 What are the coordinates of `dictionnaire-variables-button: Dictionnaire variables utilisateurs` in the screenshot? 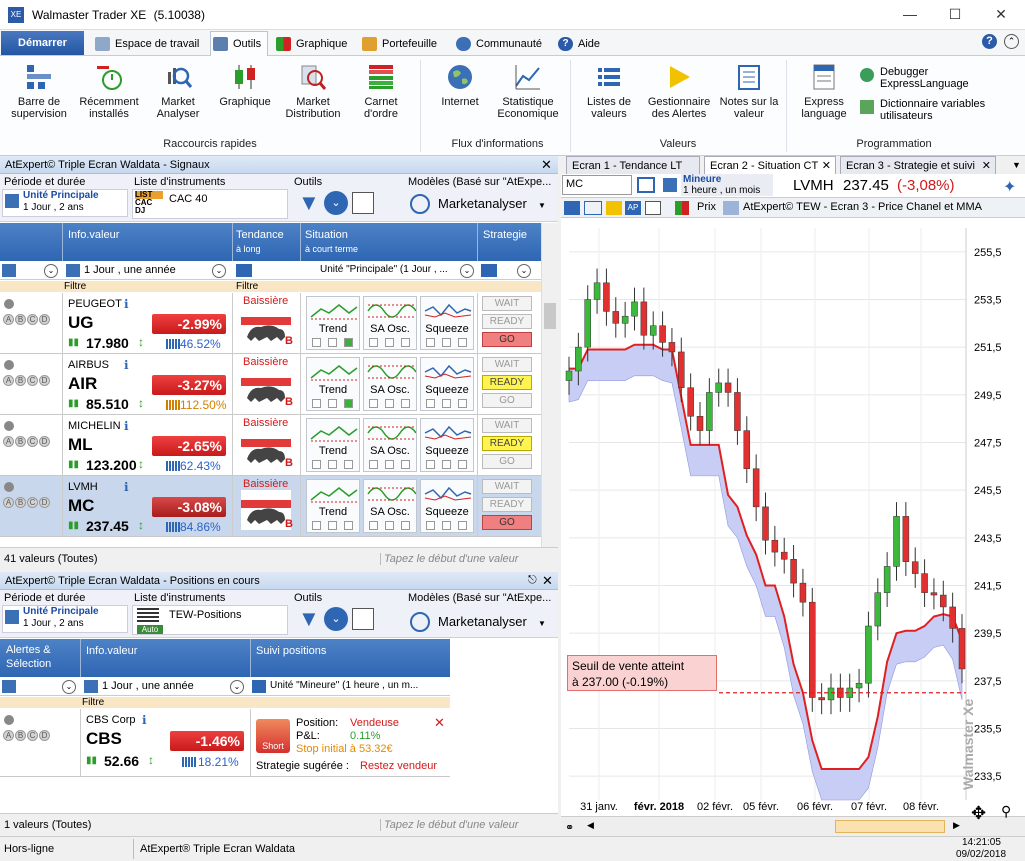 It's located at (922, 110).